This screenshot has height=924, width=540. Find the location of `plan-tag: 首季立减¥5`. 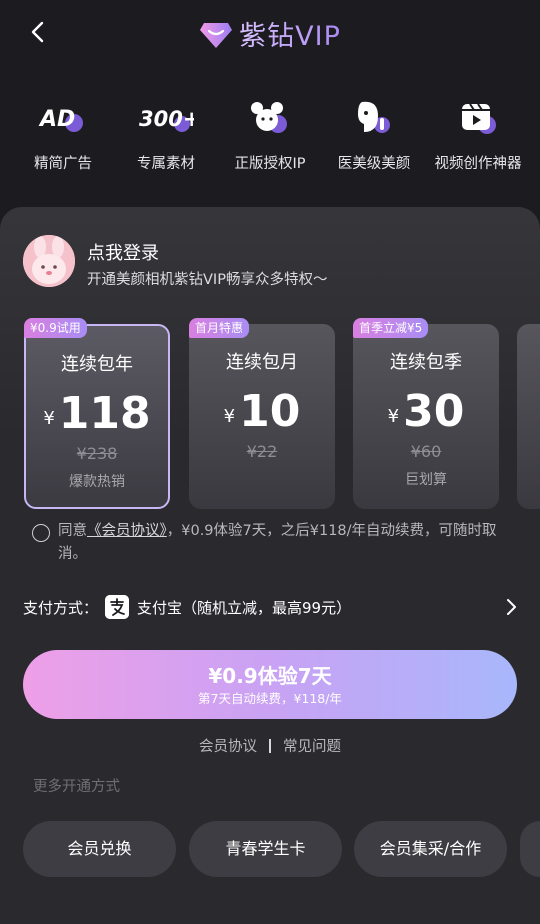

plan-tag: 首季立减¥5 is located at coordinates (391, 328).